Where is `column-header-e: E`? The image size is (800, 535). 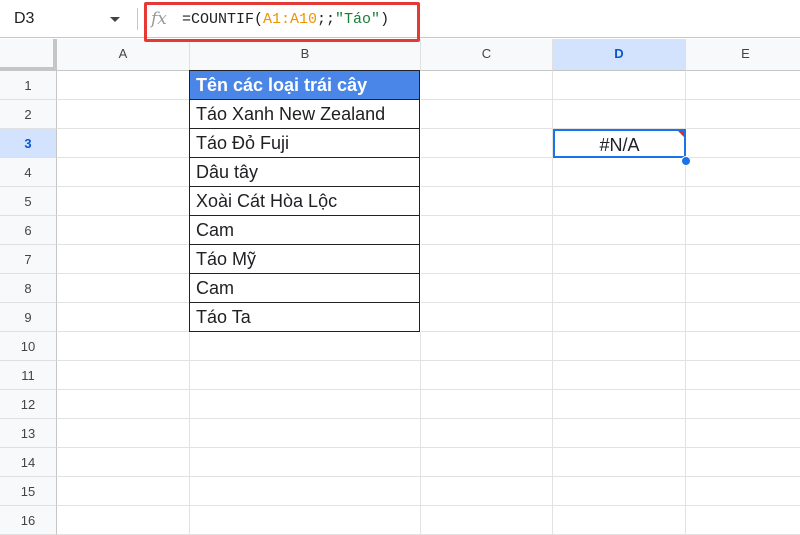 column-header-e: E is located at coordinates (743, 55).